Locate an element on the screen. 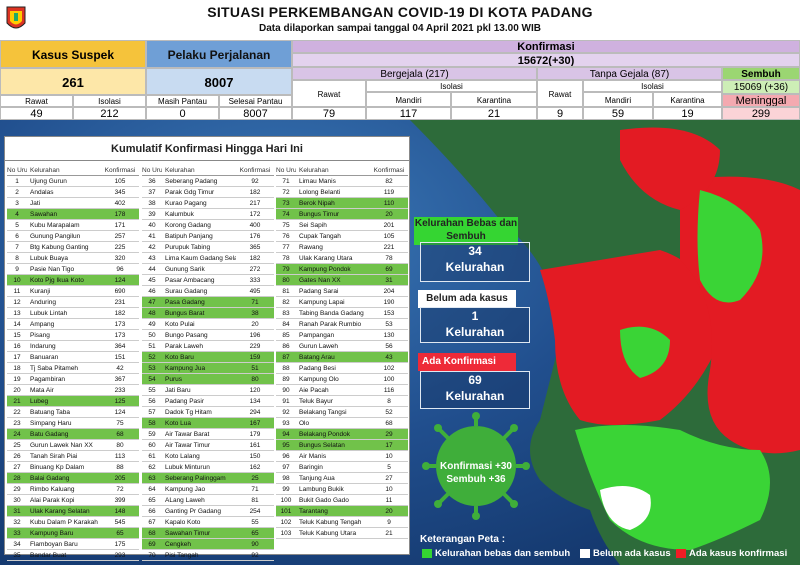 This screenshot has height=565, width=800. table-cell-name: Kampung Jao is located at coordinates (185, 489).